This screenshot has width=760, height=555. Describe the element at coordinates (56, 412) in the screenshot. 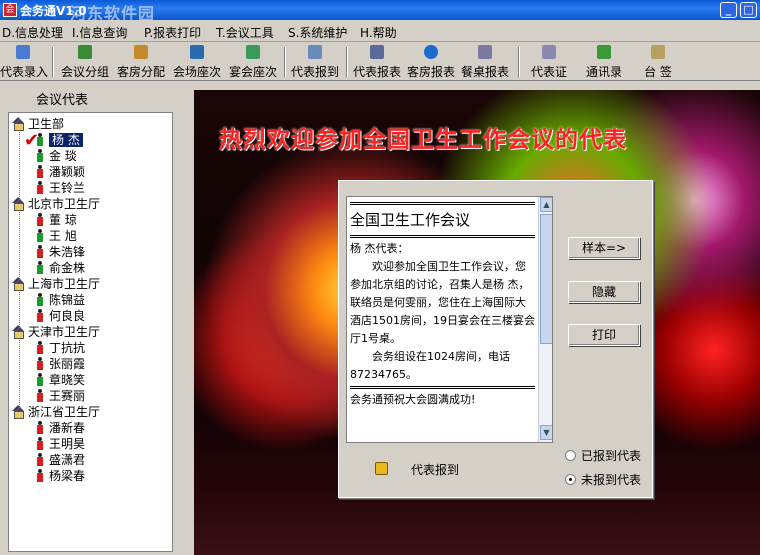

I see `tree-group: 浙江省卫生厅` at that location.